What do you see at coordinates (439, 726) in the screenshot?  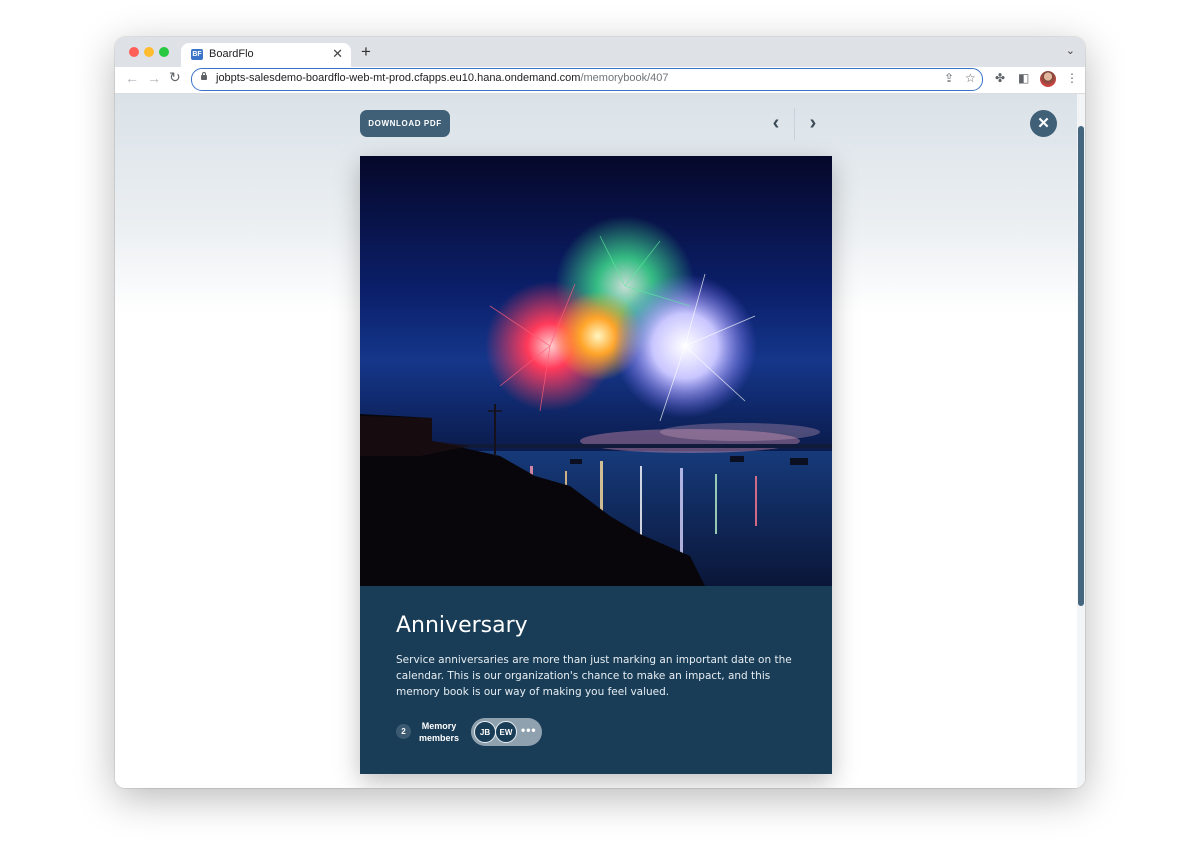 I see `member-label-line1: Memory` at bounding box center [439, 726].